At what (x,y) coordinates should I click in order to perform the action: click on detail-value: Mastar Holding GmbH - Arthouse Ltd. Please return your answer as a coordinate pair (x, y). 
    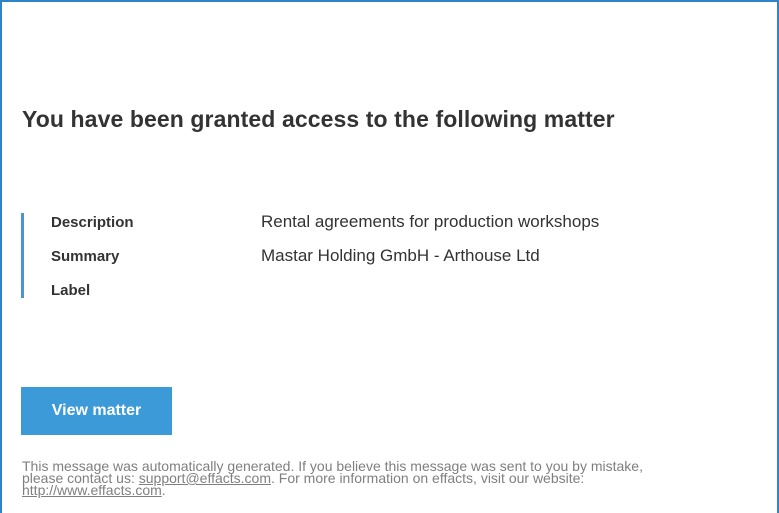
    Looking at the image, I should click on (400, 255).